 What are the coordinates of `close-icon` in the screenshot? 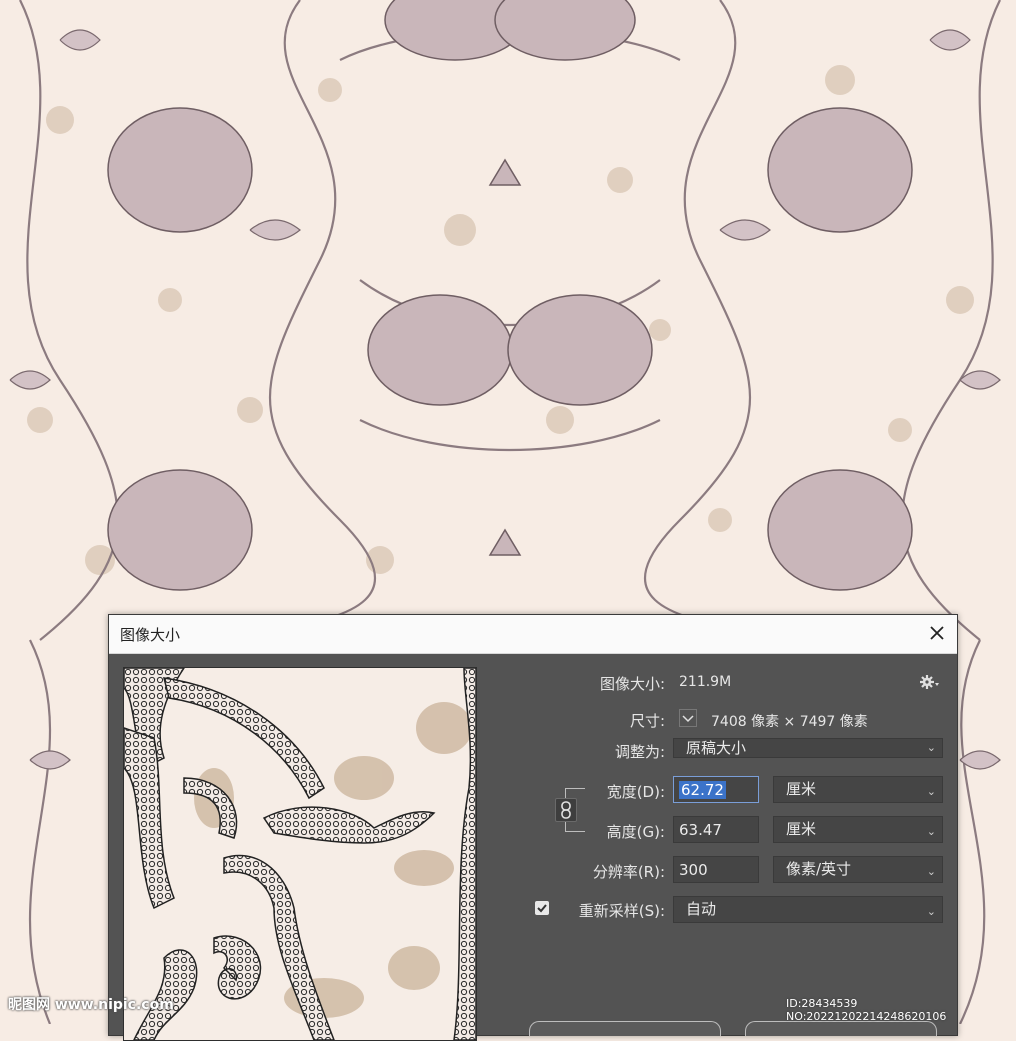 It's located at (937, 633).